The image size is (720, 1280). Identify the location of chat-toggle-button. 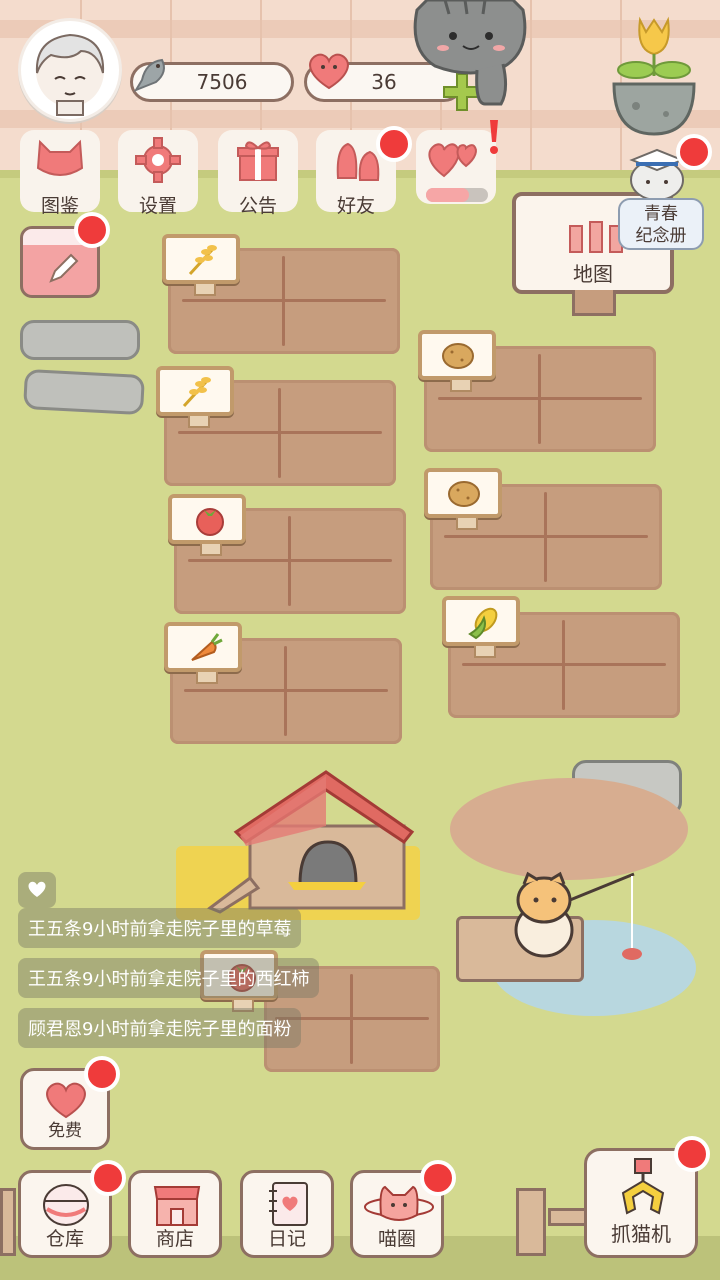
(37, 890).